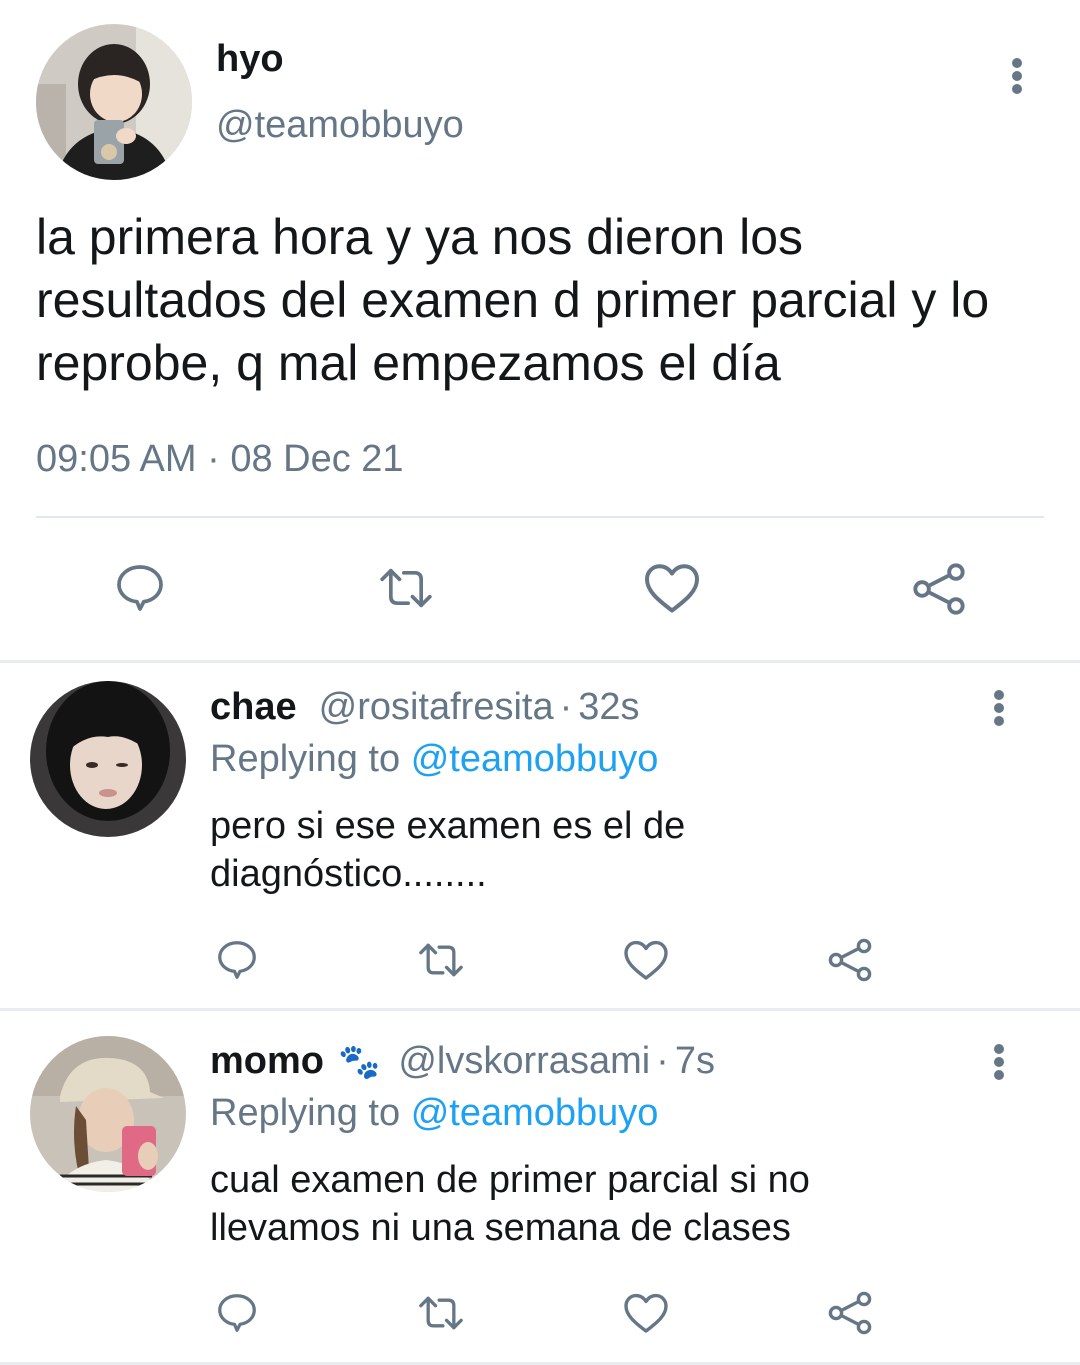 Image resolution: width=1080 pixels, height=1365 pixels. I want to click on reply-time: 32s, so click(609, 707).